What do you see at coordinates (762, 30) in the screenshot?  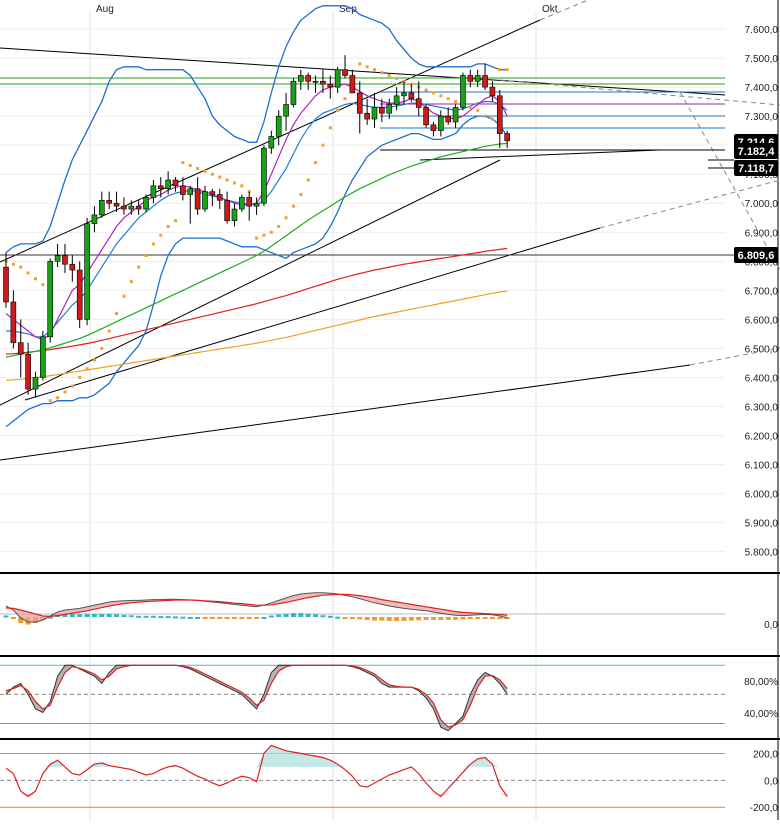 I see `price-axis-tick-label: 7.600,0` at bounding box center [762, 30].